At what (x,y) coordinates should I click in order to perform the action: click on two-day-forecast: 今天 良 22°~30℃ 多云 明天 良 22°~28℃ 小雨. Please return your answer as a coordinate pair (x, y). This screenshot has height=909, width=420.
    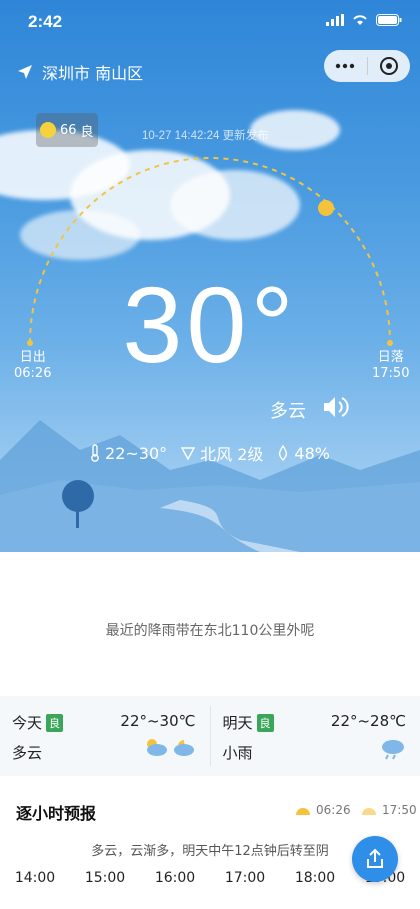
    Looking at the image, I should click on (210, 736).